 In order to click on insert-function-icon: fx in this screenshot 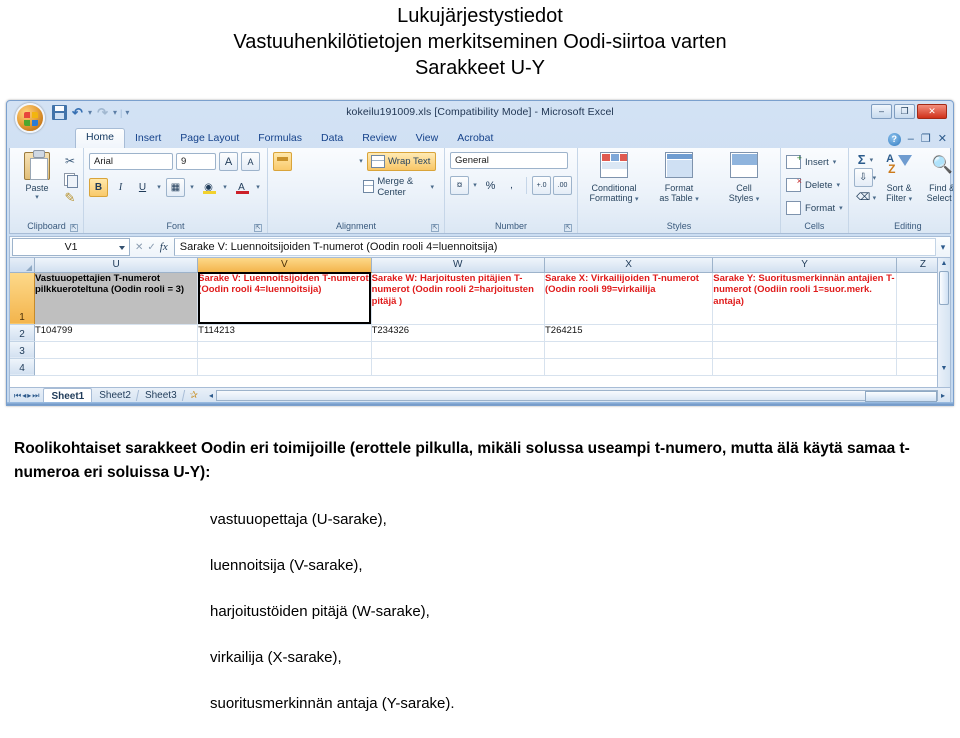, I will do `click(164, 247)`.